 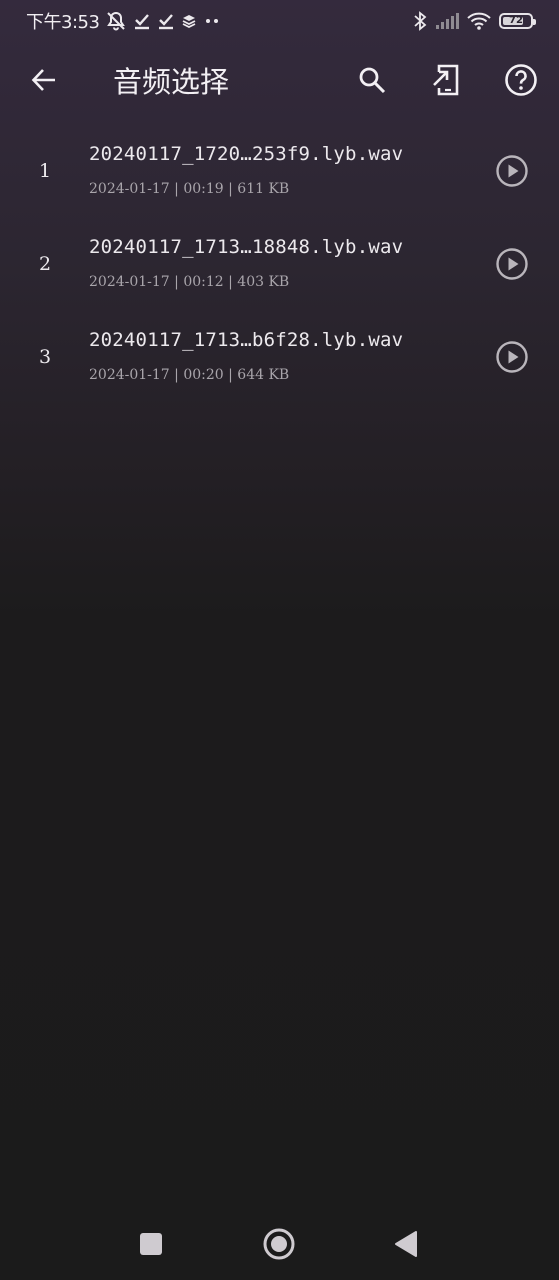 I want to click on mute-notification-icon, so click(x=116, y=21).